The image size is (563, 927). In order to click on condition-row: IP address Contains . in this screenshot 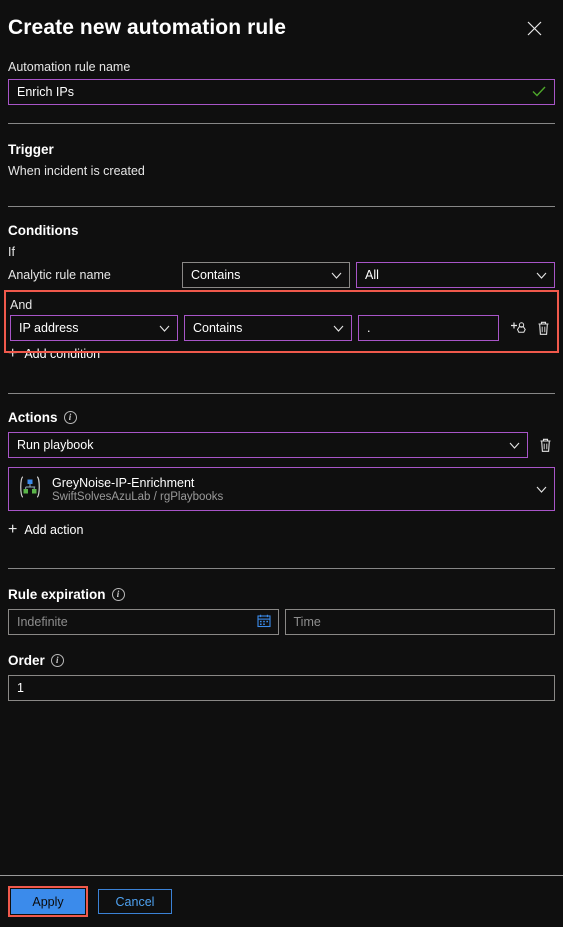, I will do `click(281, 328)`.